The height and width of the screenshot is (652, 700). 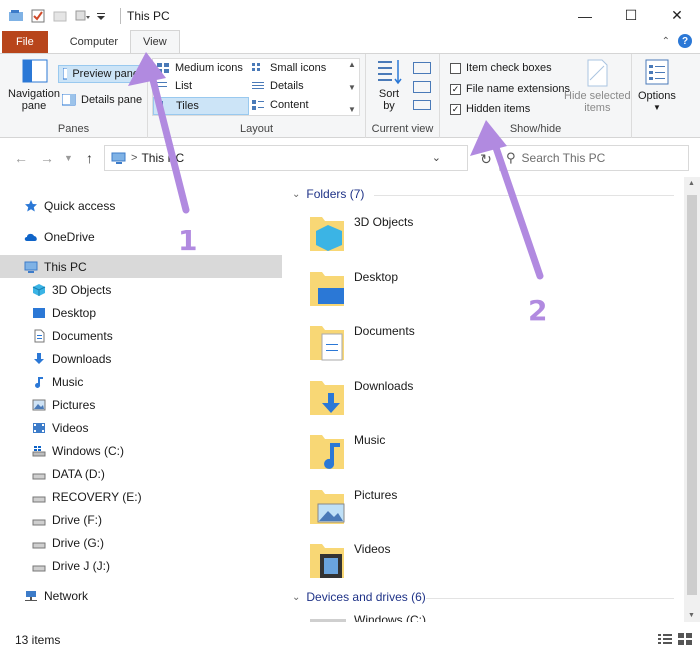 What do you see at coordinates (692, 395) in the screenshot?
I see `scrollbar-thumb` at bounding box center [692, 395].